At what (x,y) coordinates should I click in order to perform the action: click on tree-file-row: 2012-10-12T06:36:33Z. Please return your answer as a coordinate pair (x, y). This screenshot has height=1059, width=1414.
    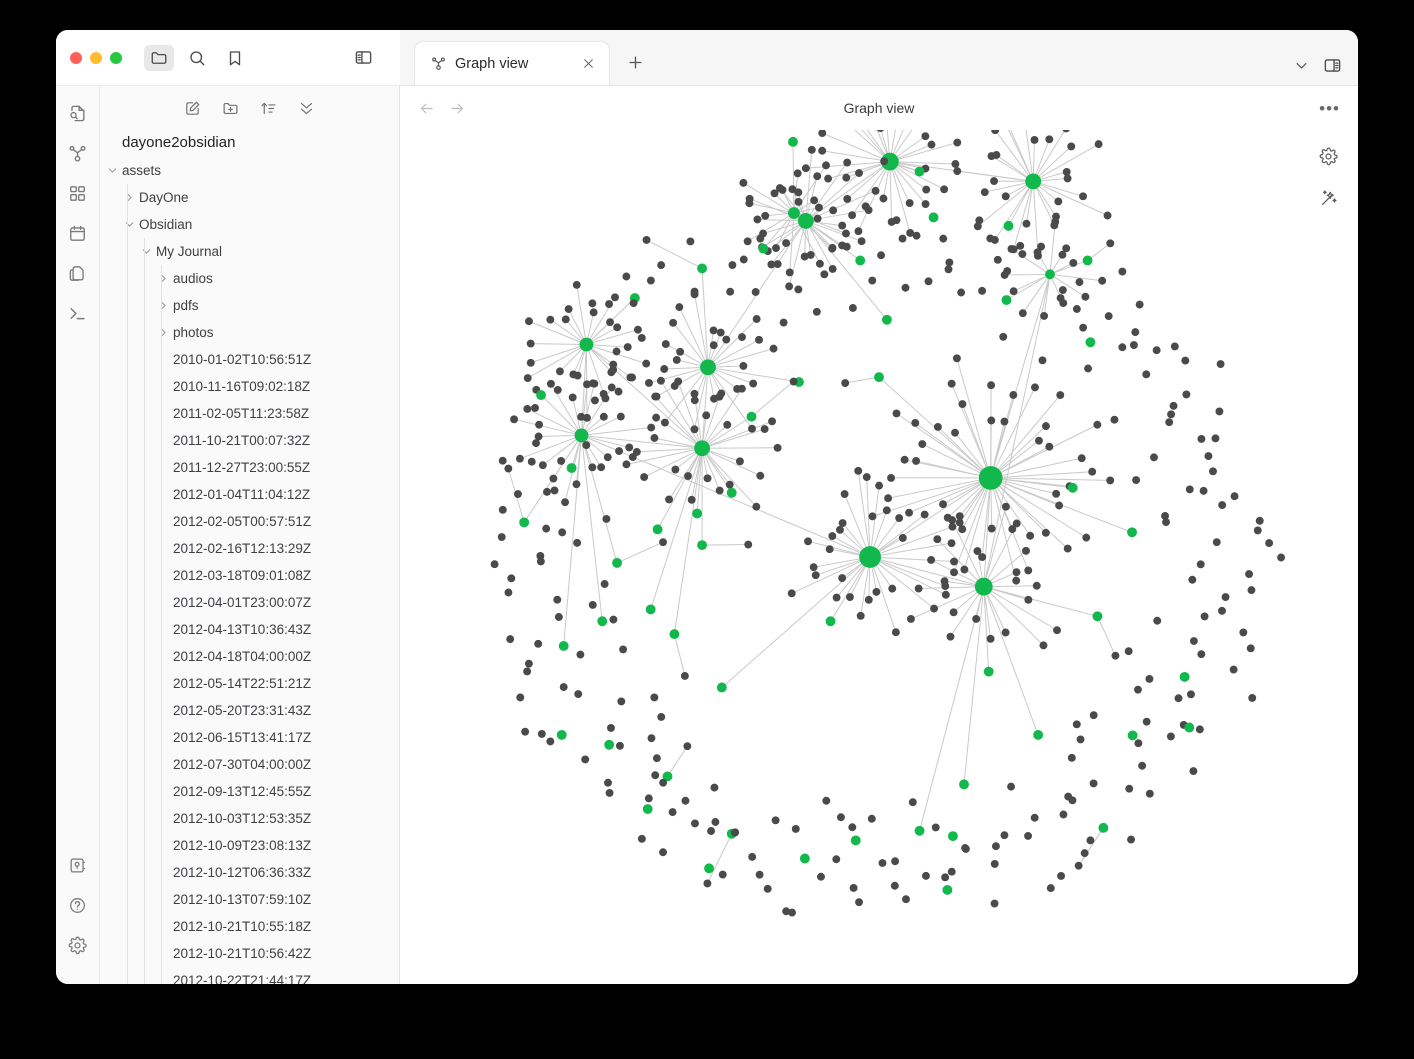
    Looking at the image, I should click on (249, 872).